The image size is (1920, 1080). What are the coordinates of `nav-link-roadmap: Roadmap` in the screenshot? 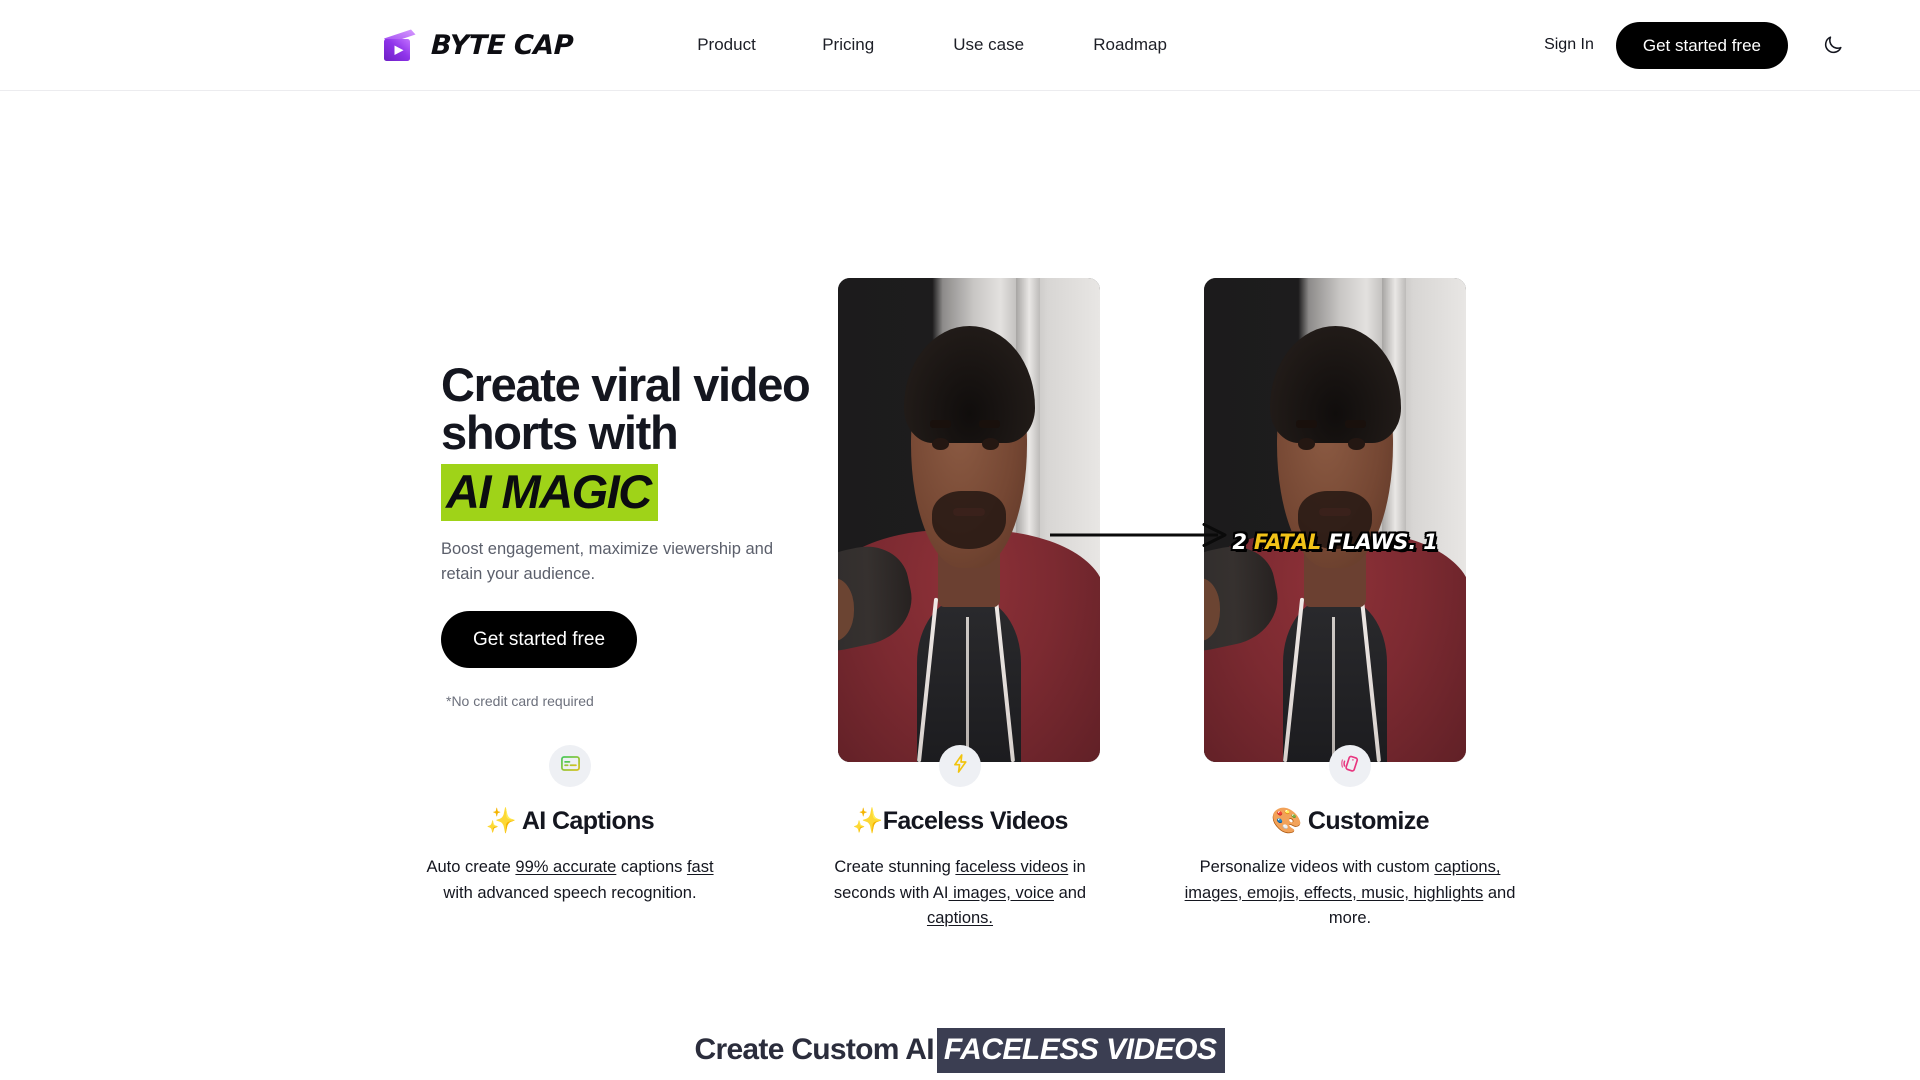 It's located at (1143, 45).